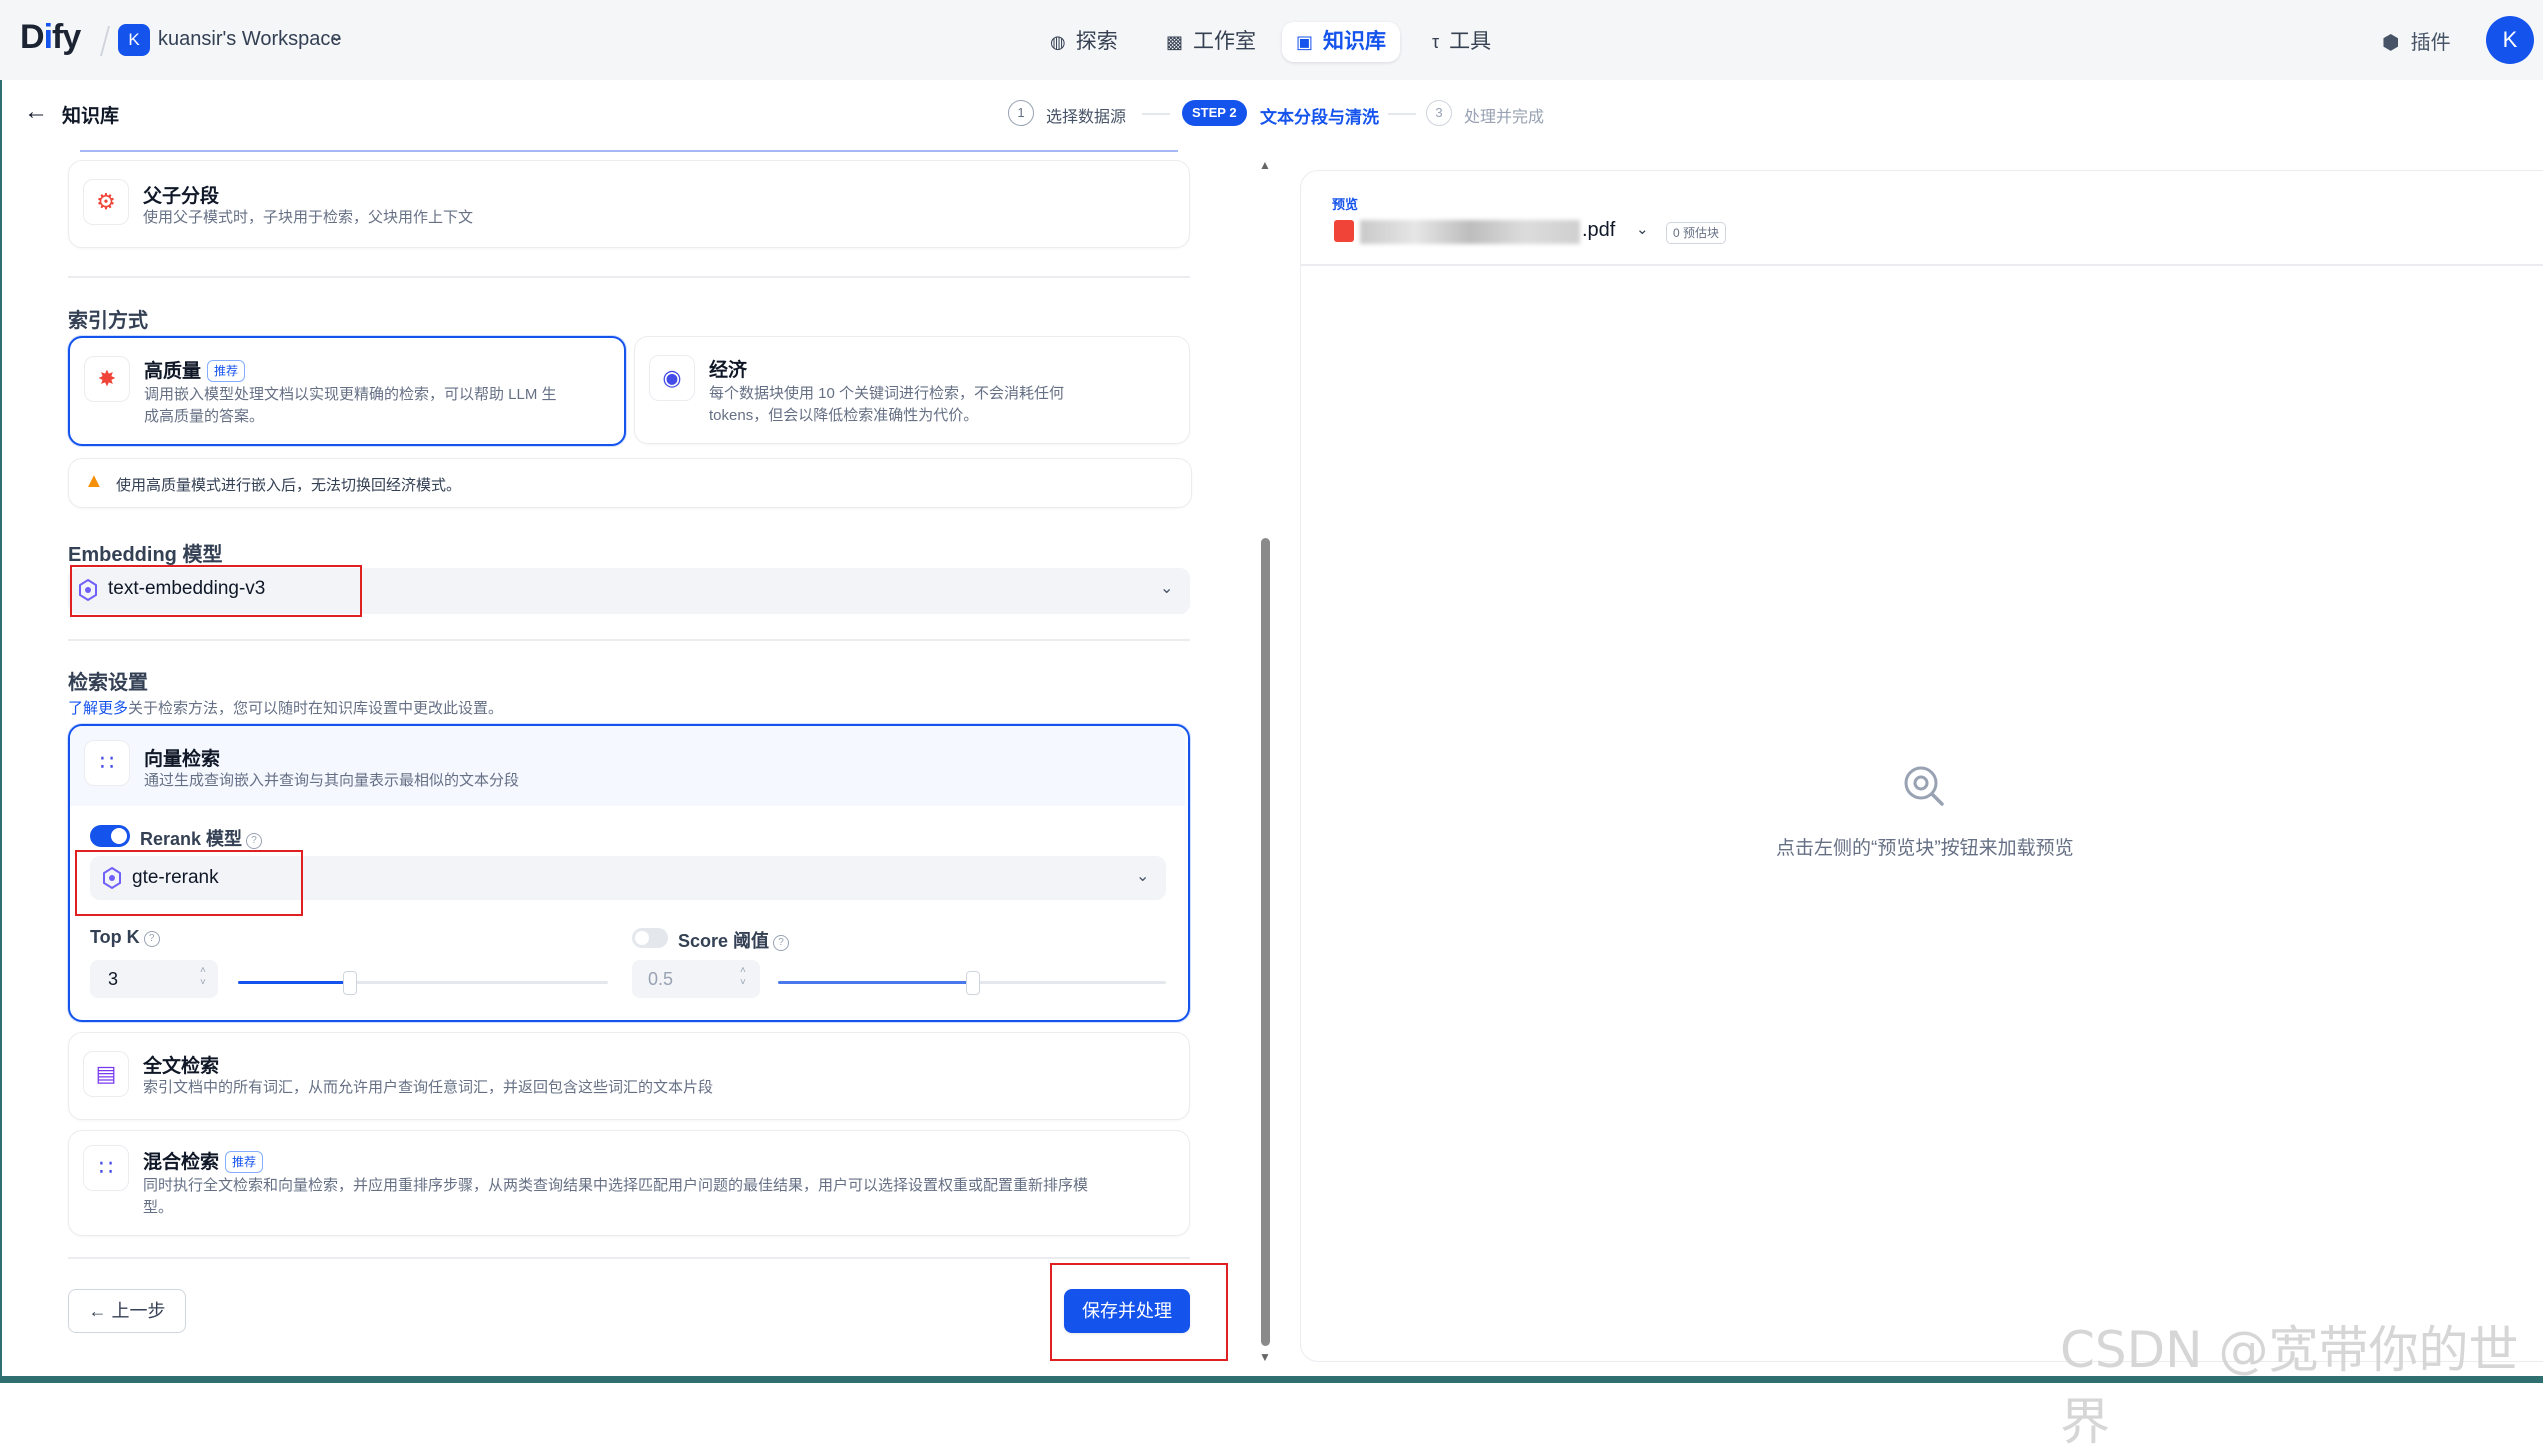 This screenshot has width=2543, height=1454. I want to click on topk-value: 3, so click(113, 979).